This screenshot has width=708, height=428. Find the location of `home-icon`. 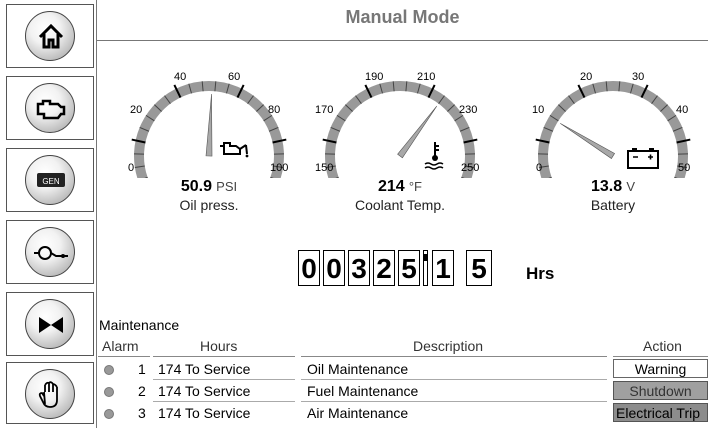

home-icon is located at coordinates (50, 36).